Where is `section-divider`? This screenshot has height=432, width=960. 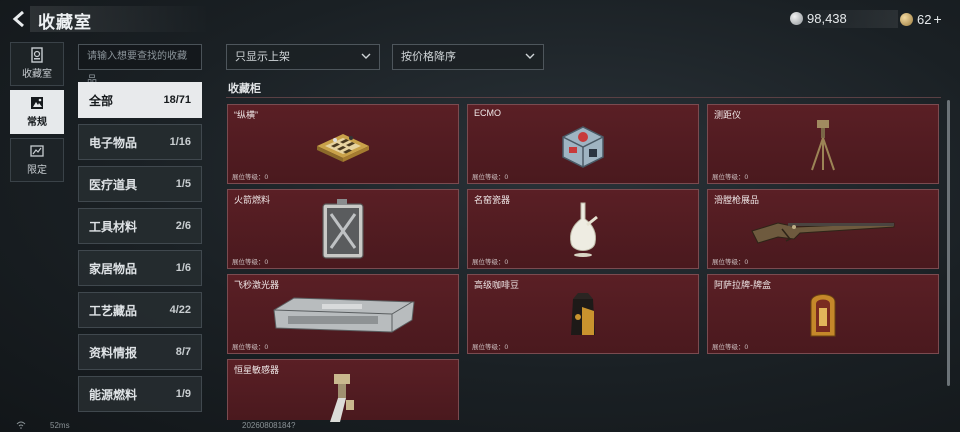
section-divider is located at coordinates (583, 97).